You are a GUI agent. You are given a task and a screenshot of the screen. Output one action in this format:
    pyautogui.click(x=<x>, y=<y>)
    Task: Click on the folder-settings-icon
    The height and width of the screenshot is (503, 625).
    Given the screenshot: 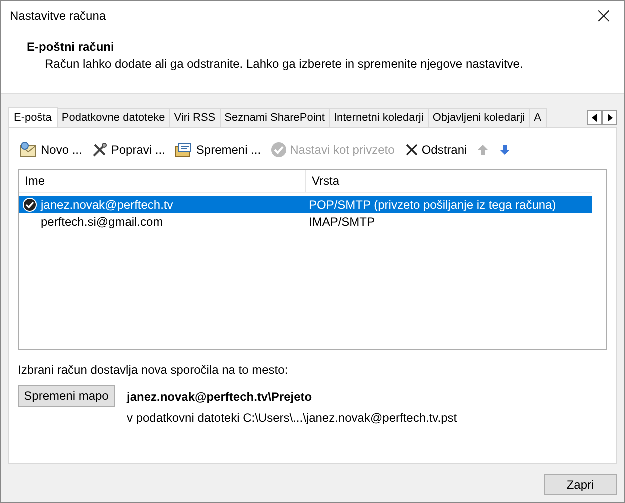 What is the action you would take?
    pyautogui.click(x=184, y=150)
    